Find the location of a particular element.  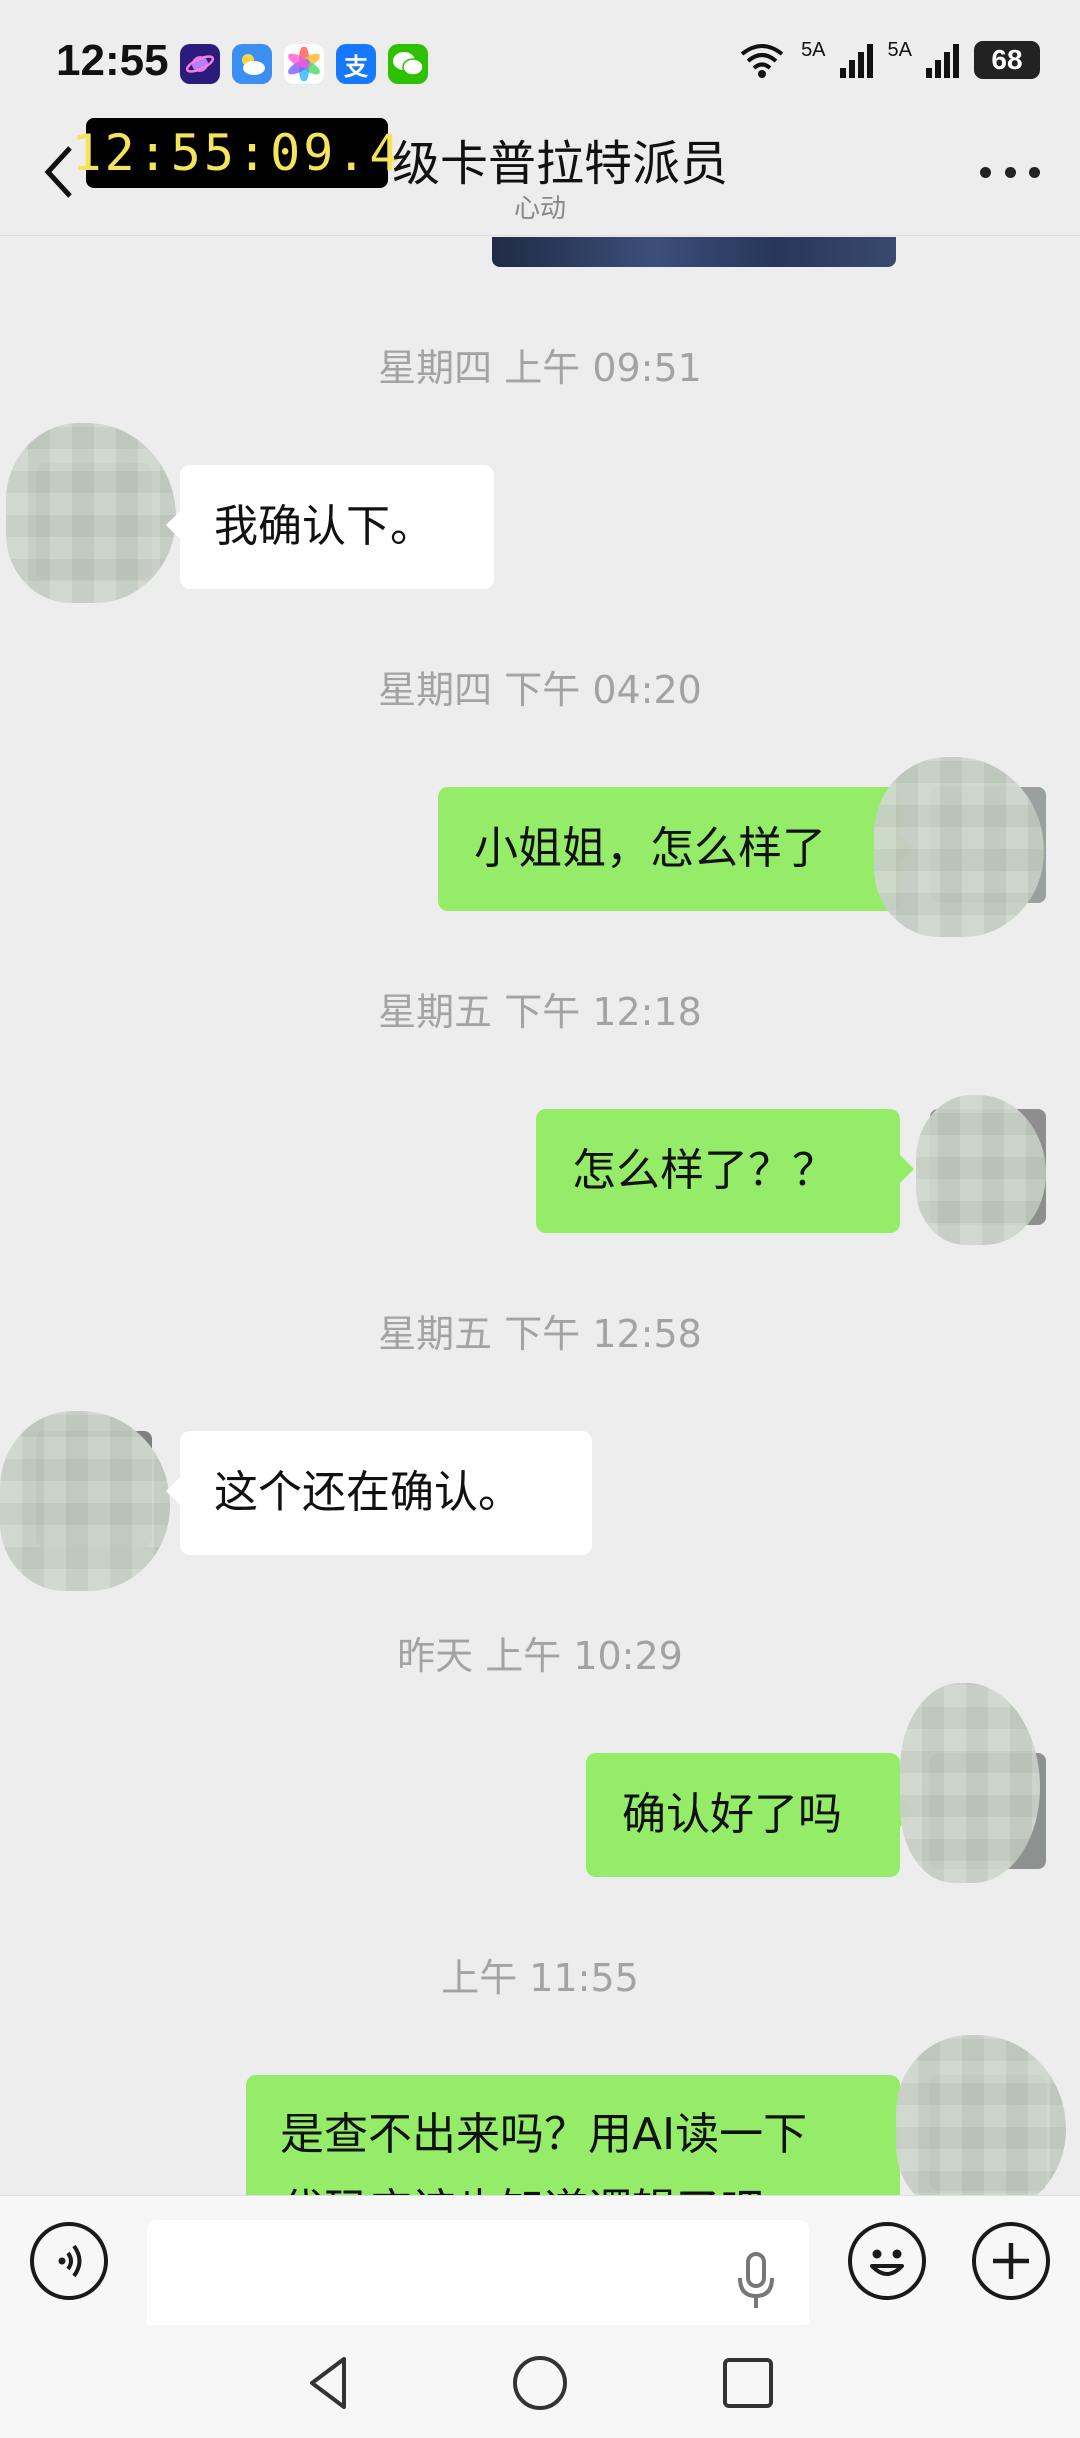

voice-input-button is located at coordinates (69, 2261).